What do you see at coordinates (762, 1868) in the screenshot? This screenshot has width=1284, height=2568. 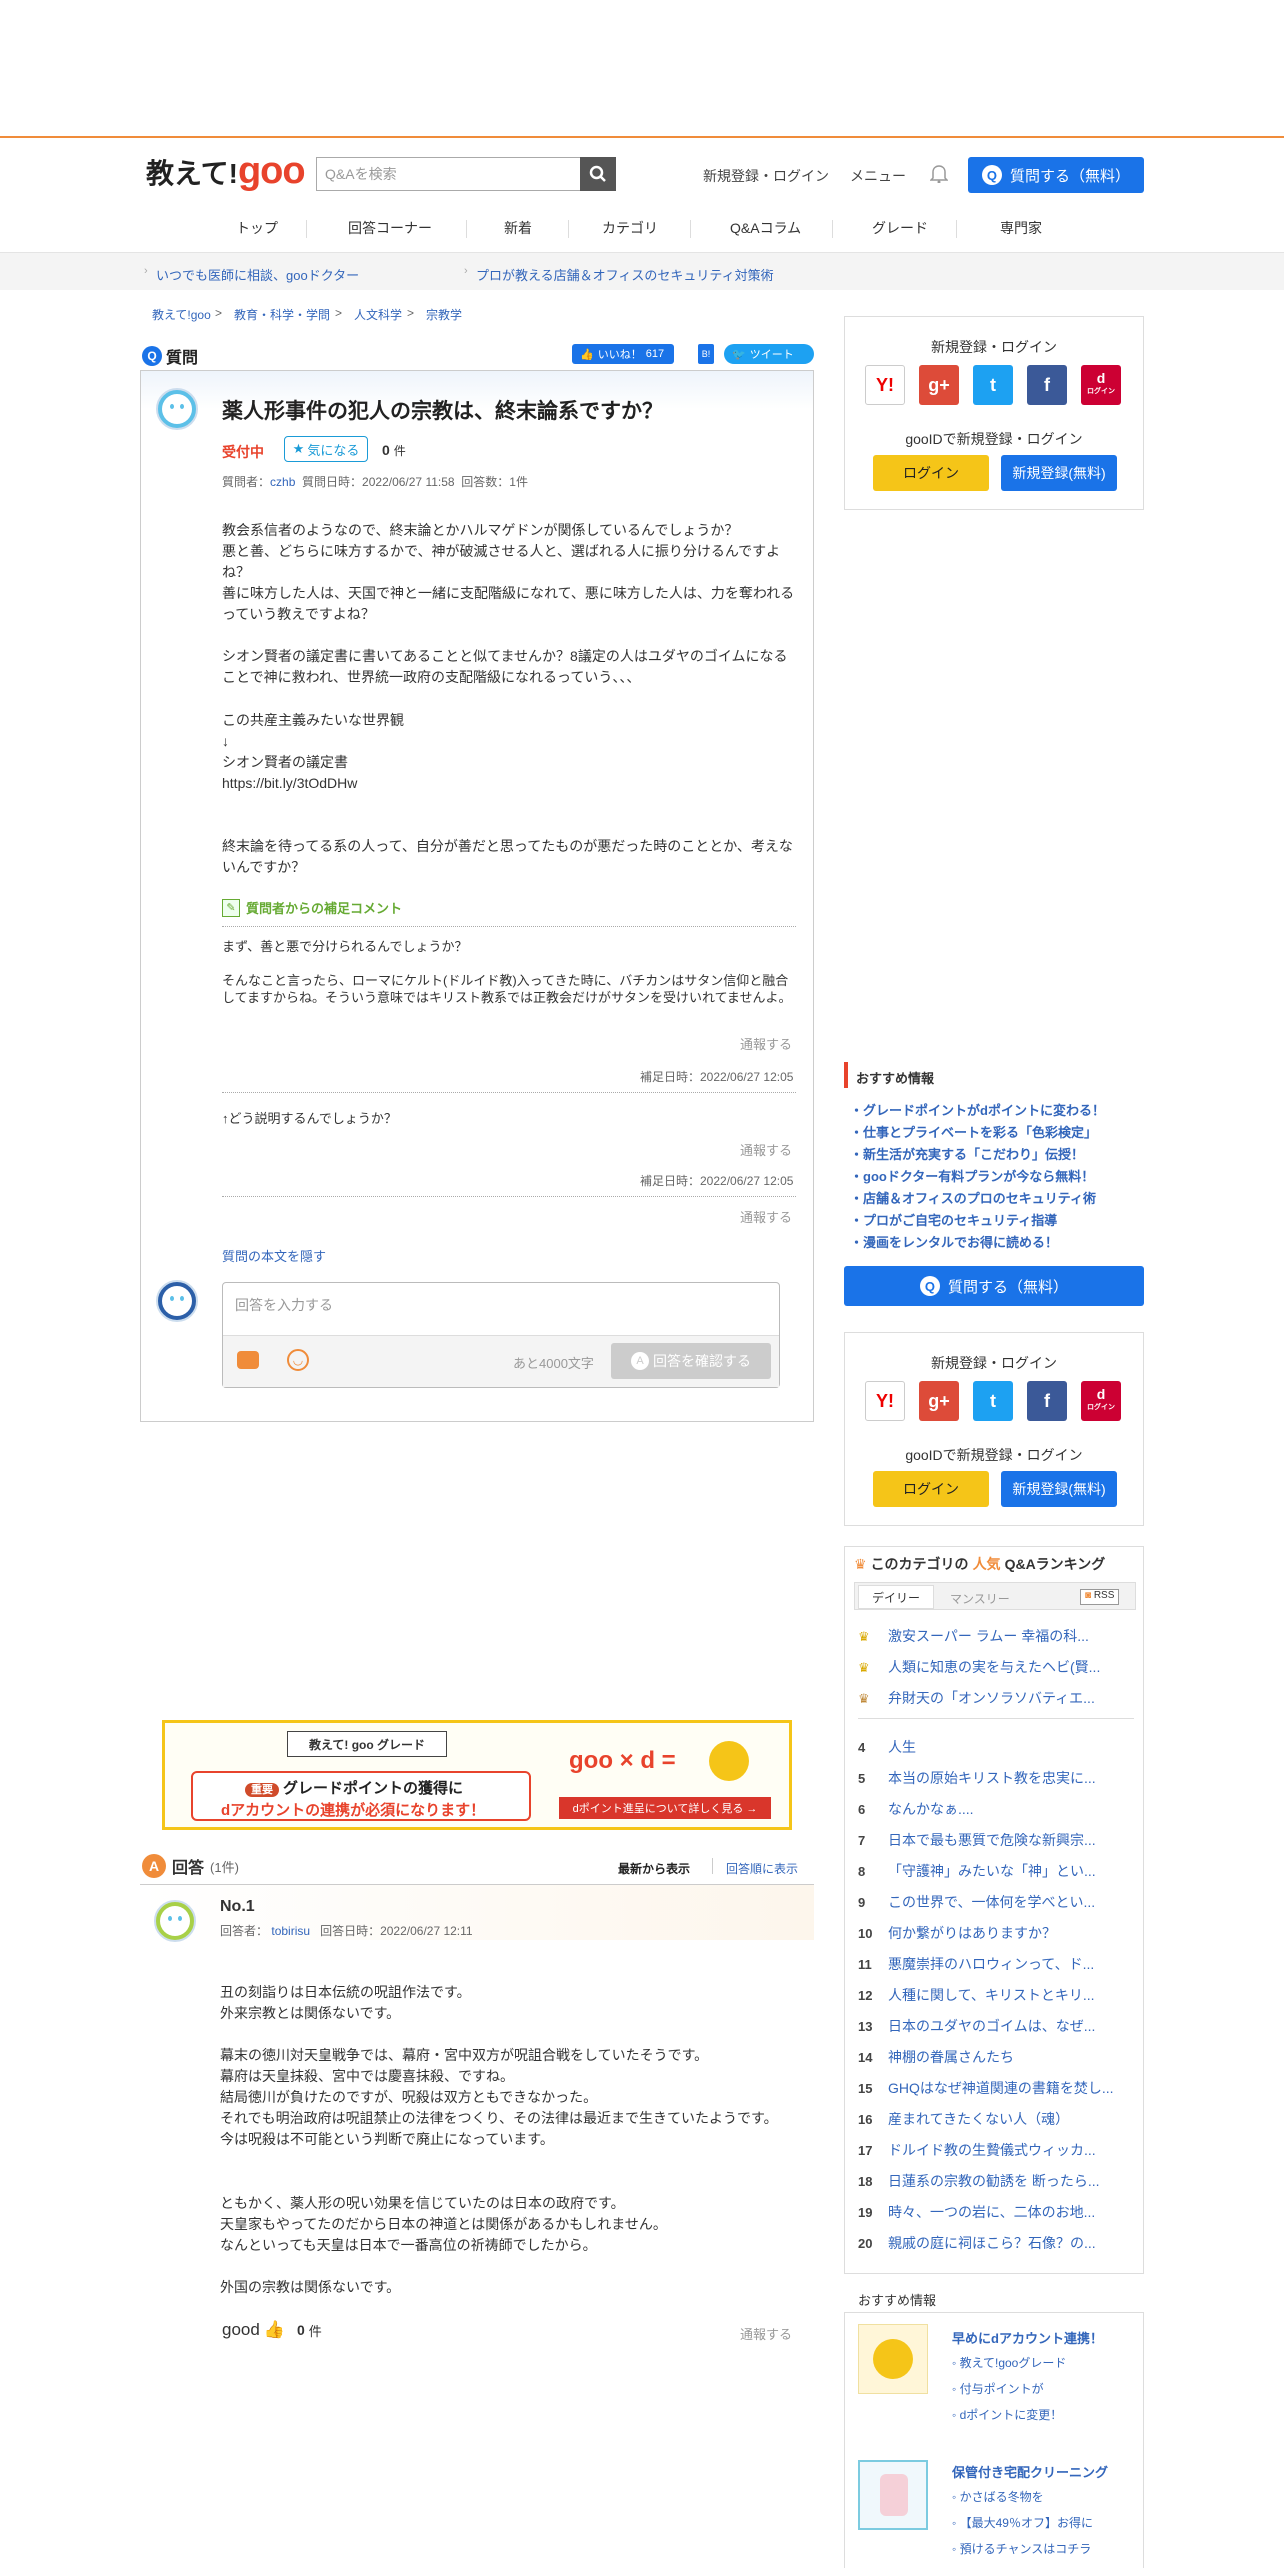 I see `sort-oldest: 回答順に表示` at bounding box center [762, 1868].